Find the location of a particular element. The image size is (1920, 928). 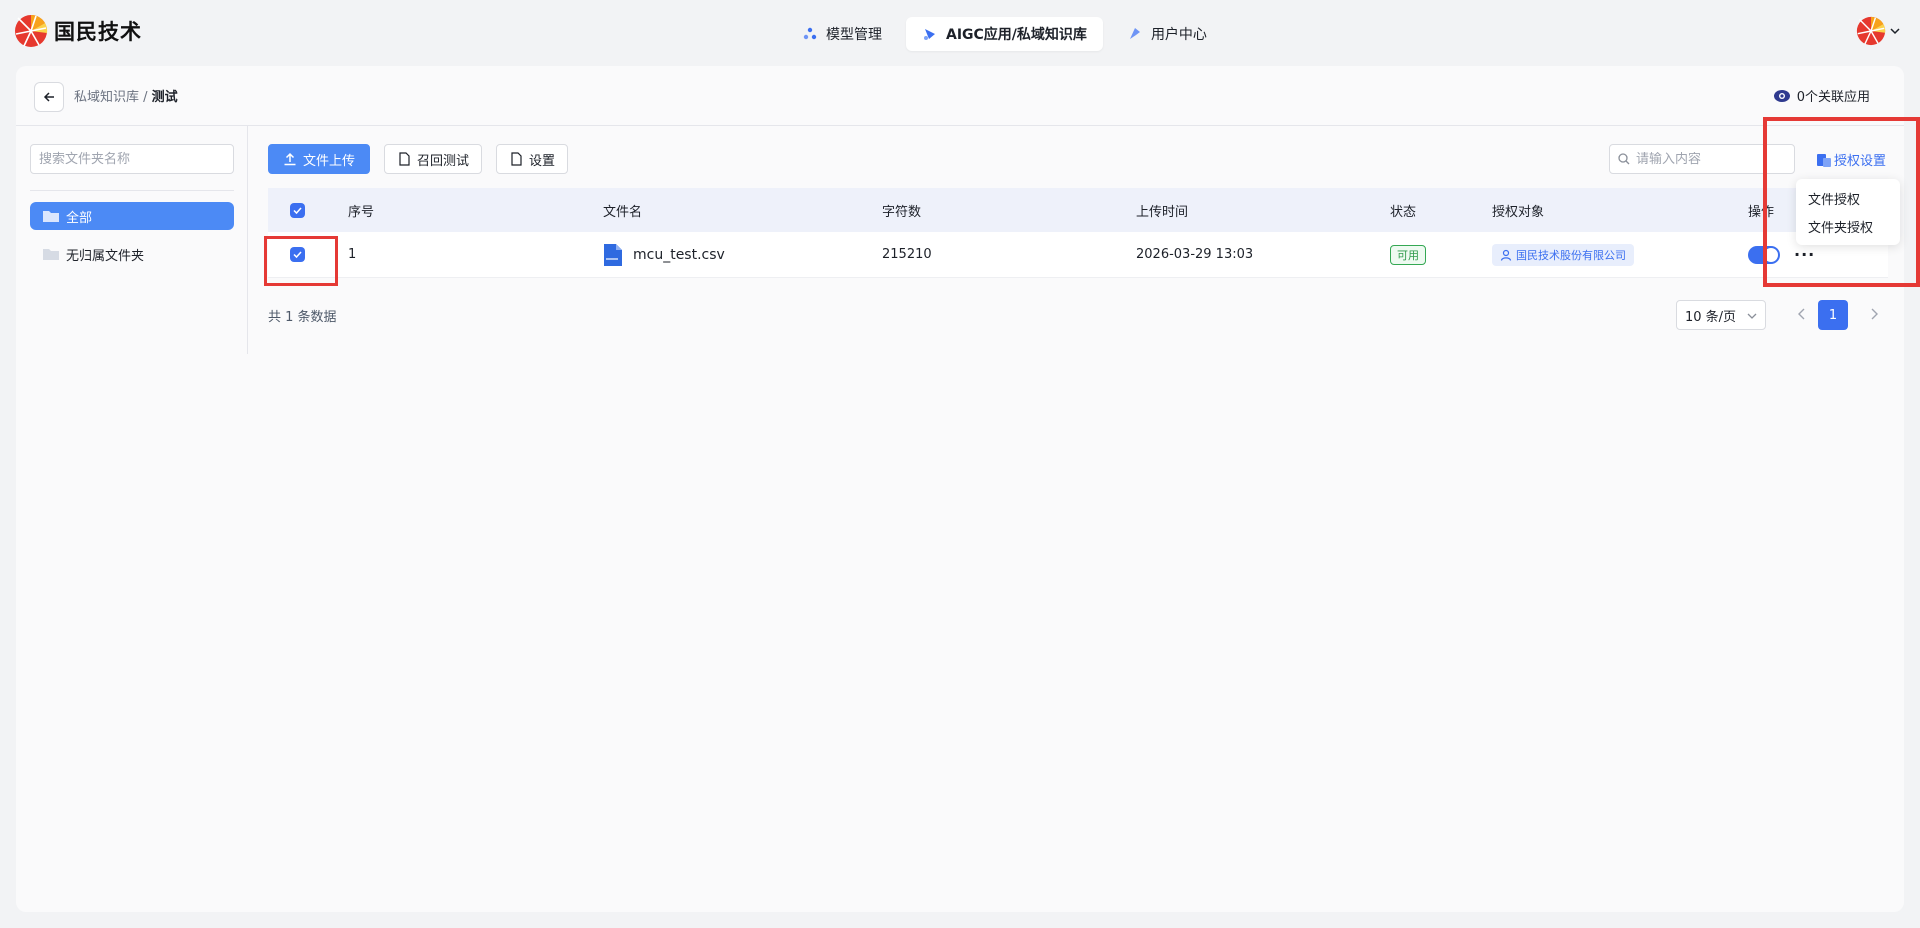

row-chars: 215210 is located at coordinates (907, 254).